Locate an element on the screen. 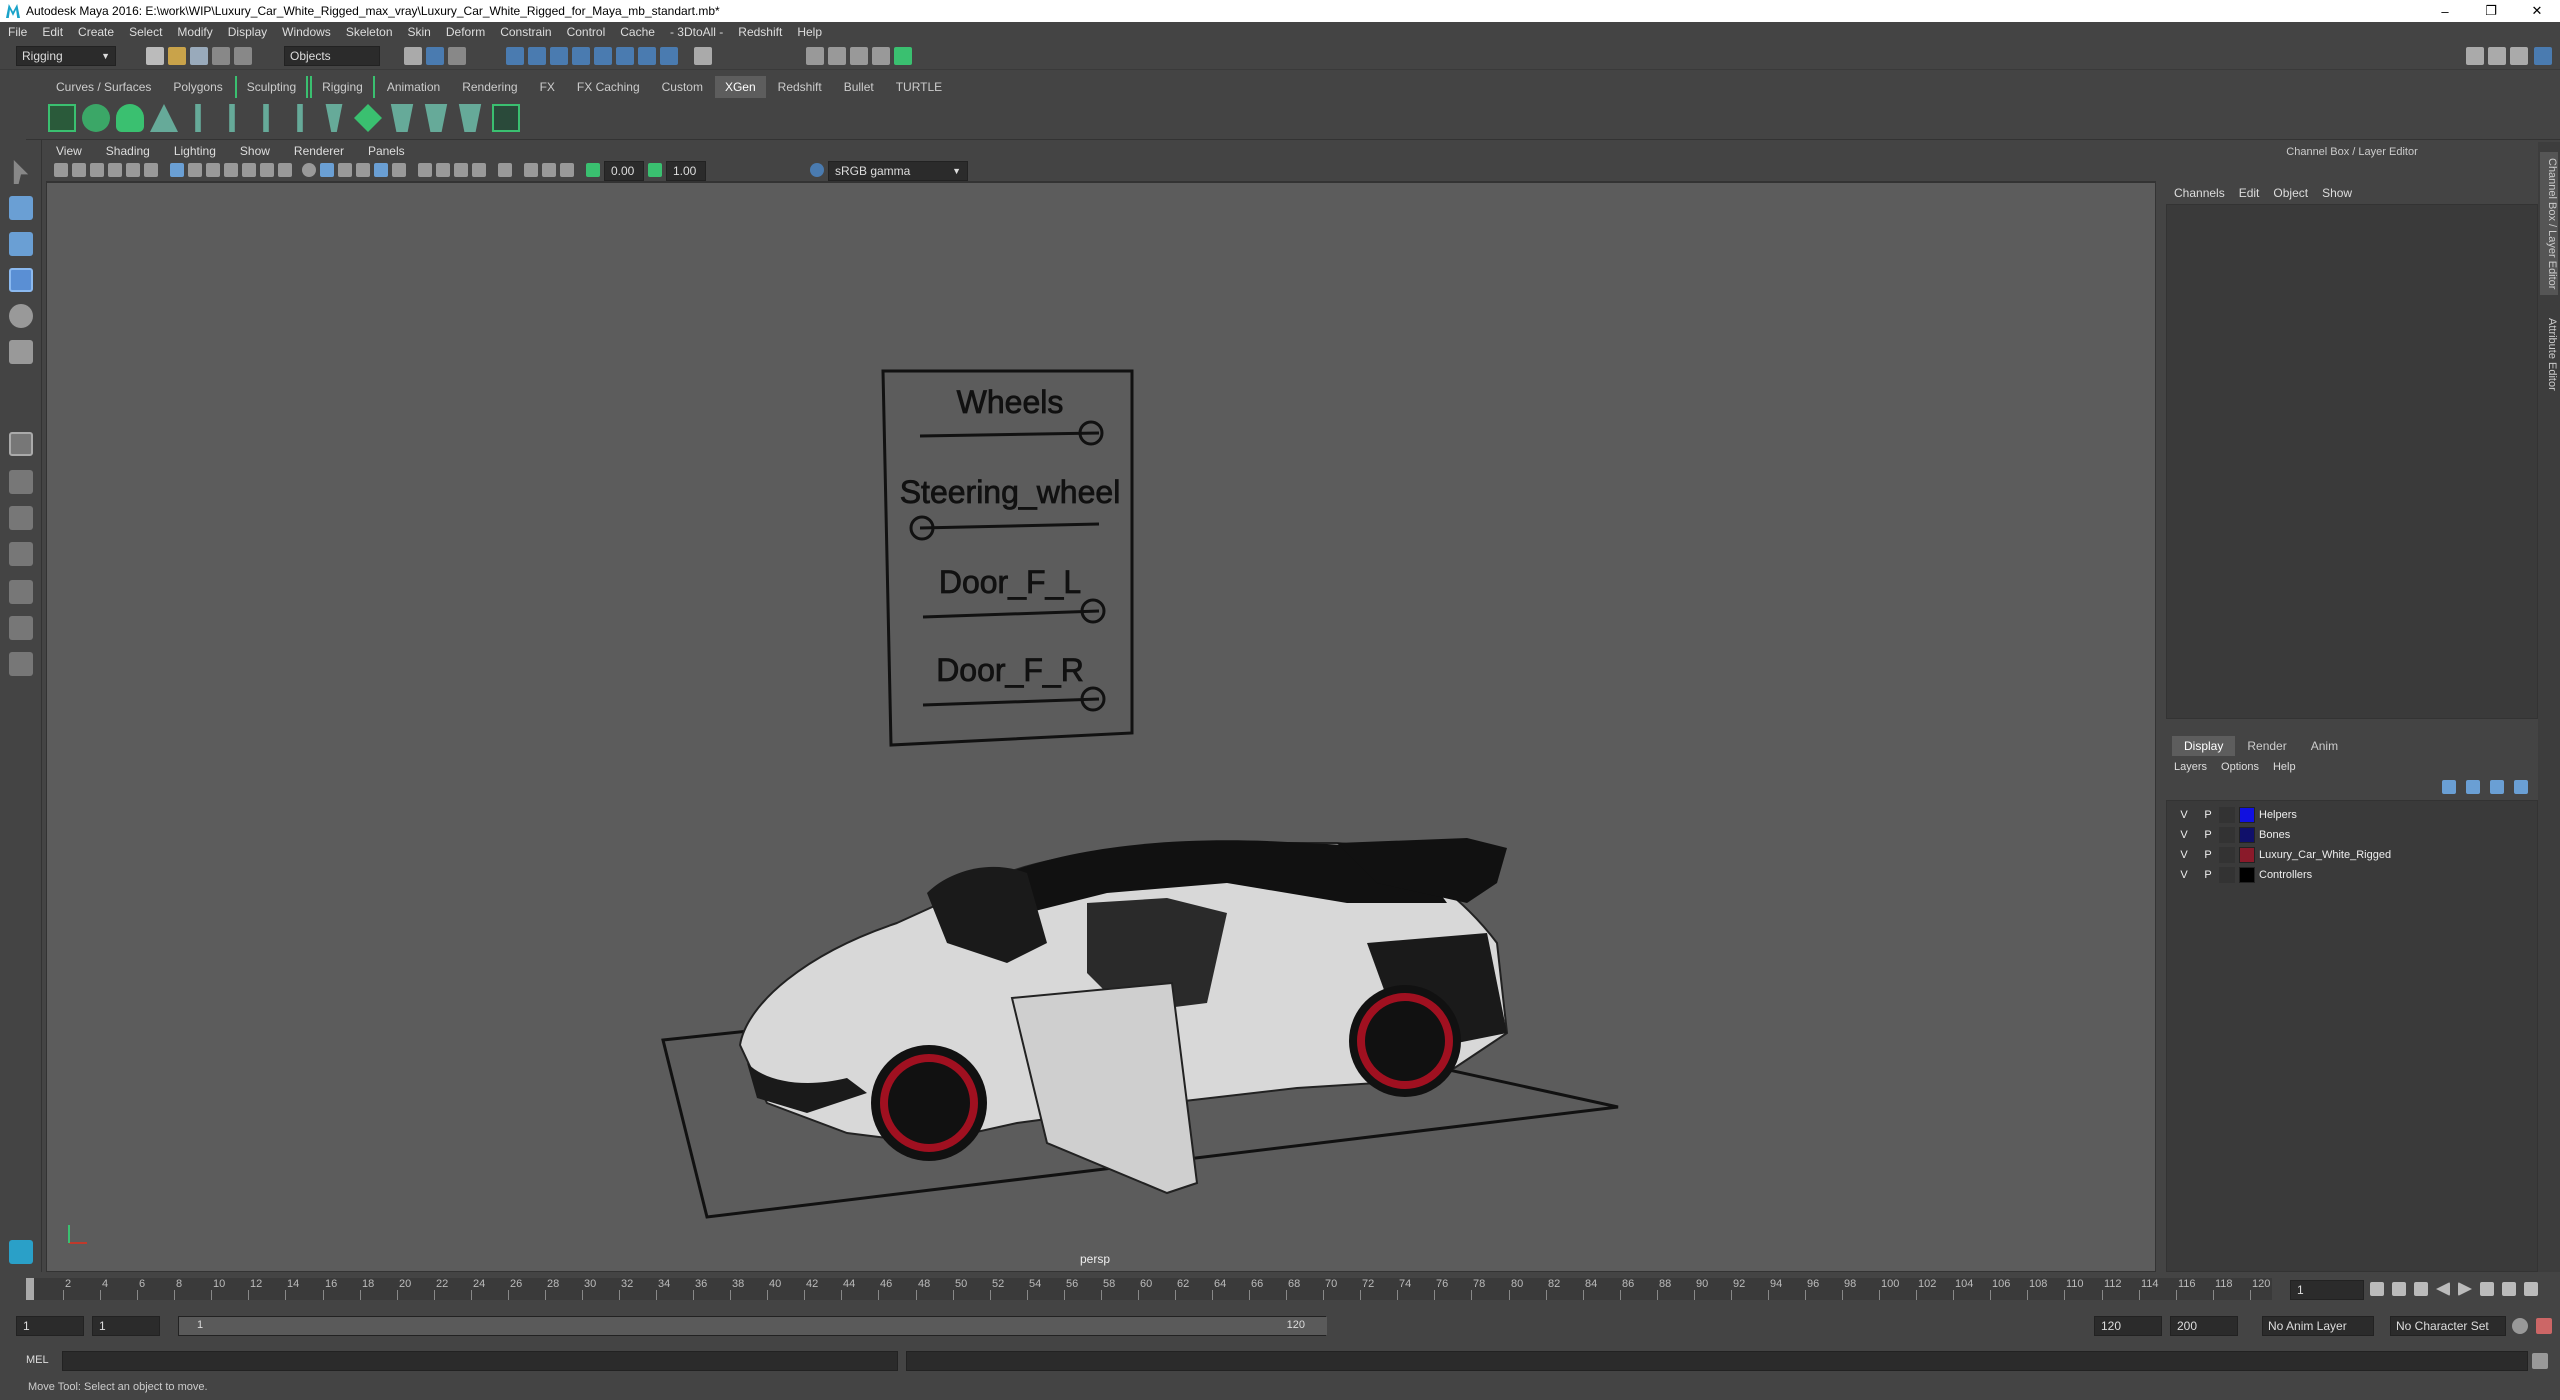 This screenshot has height=1400, width=2560. save-scene-icon is located at coordinates (199, 56).